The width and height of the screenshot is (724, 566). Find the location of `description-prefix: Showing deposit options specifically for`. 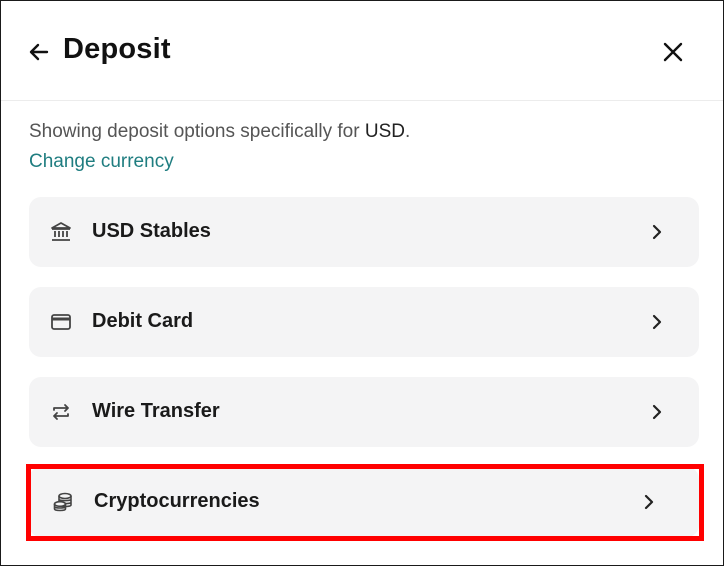

description-prefix: Showing deposit options specifically for is located at coordinates (197, 131).